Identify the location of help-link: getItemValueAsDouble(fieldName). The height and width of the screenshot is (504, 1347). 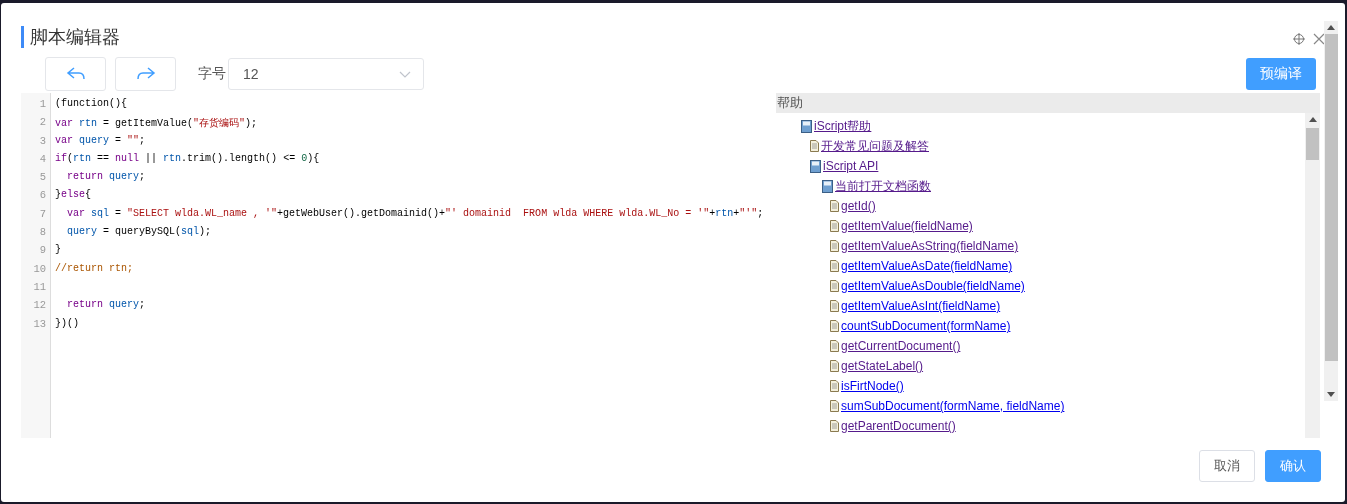
(933, 286).